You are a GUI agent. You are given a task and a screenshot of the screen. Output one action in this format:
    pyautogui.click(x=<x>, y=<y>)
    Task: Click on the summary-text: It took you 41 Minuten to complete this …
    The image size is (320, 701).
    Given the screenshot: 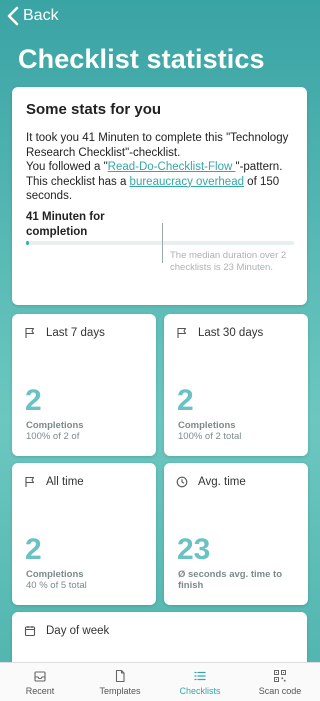 What is the action you would take?
    pyautogui.click(x=161, y=167)
    